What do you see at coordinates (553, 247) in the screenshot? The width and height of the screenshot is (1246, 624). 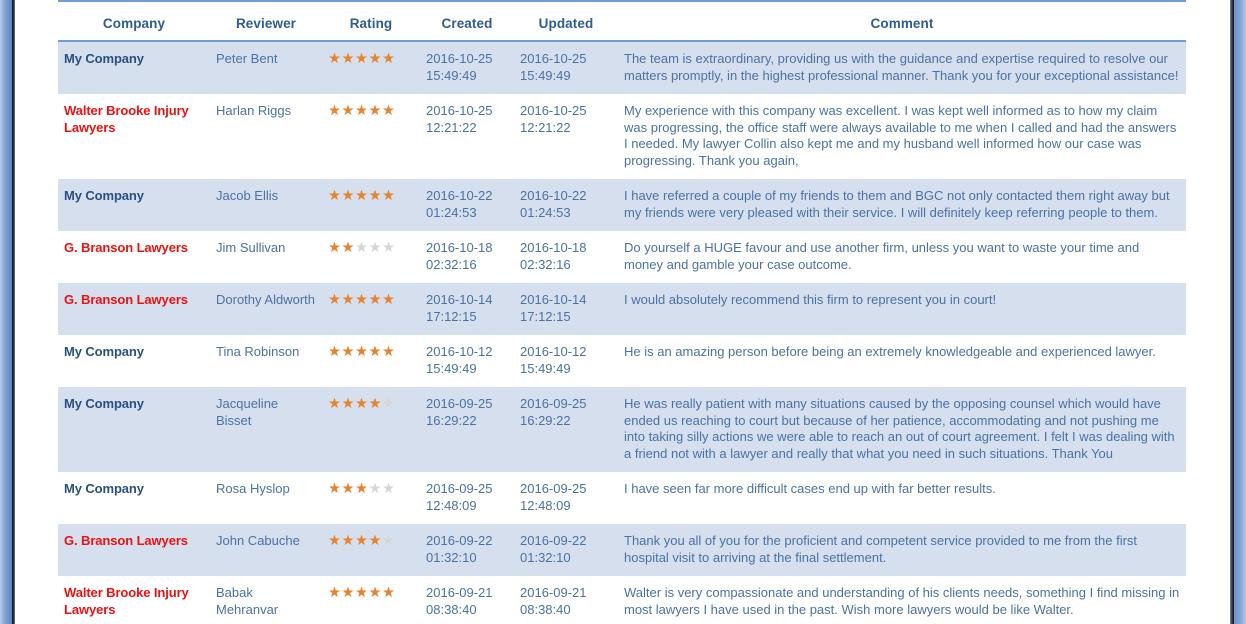 I see `updated-date: 2016-10-18` at bounding box center [553, 247].